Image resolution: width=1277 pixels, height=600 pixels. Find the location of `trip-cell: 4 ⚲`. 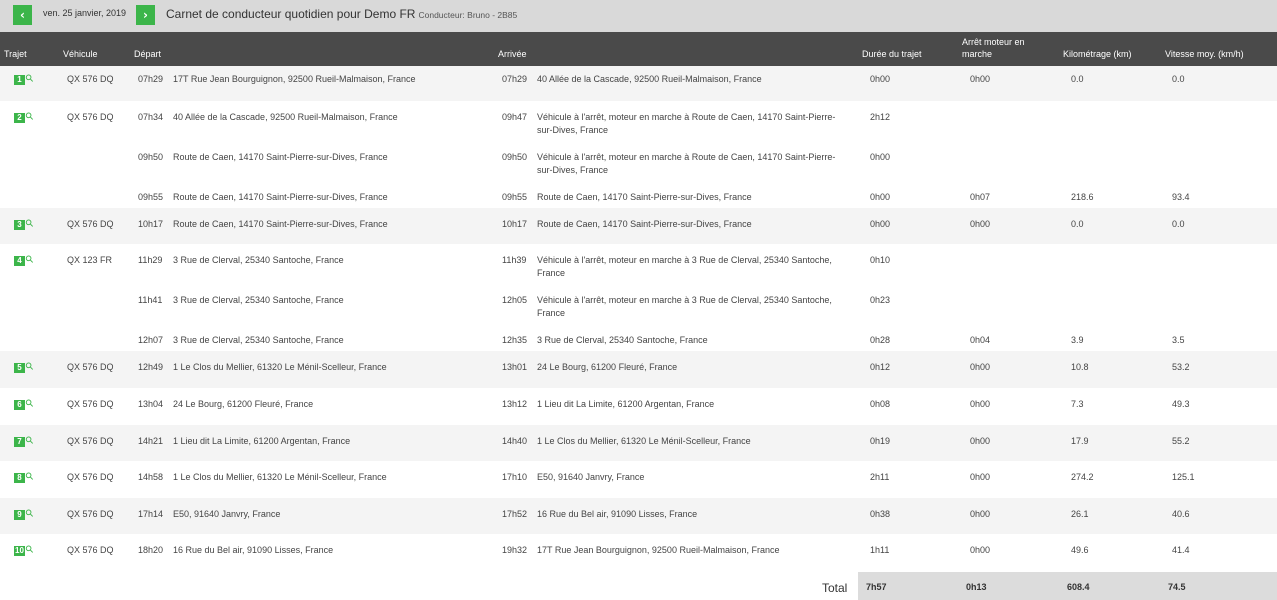

trip-cell: 4 ⚲ is located at coordinates (33, 264).